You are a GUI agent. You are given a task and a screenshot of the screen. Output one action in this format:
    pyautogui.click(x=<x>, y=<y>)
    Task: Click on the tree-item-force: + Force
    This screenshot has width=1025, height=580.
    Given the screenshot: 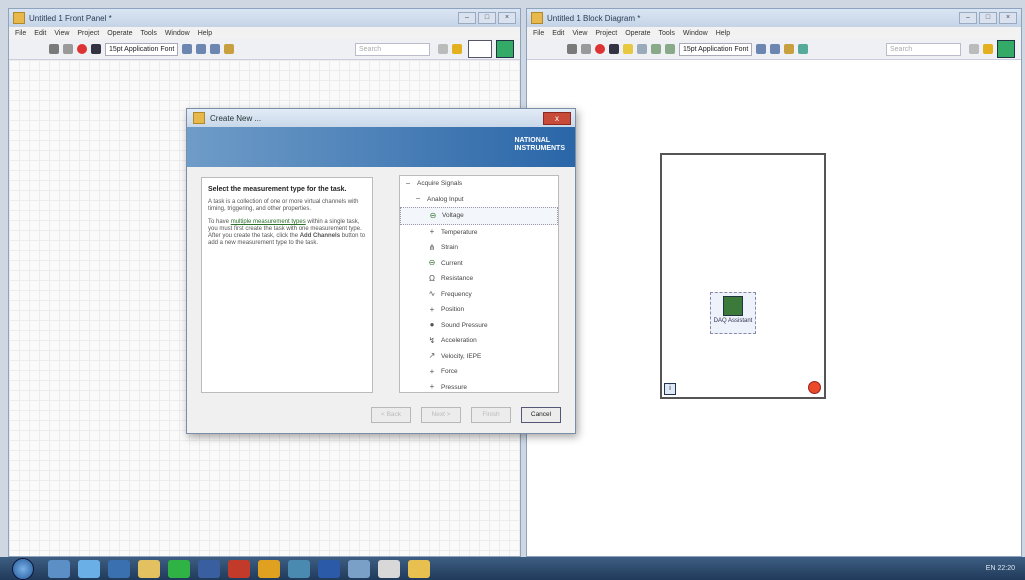 What is the action you would take?
    pyautogui.click(x=479, y=372)
    